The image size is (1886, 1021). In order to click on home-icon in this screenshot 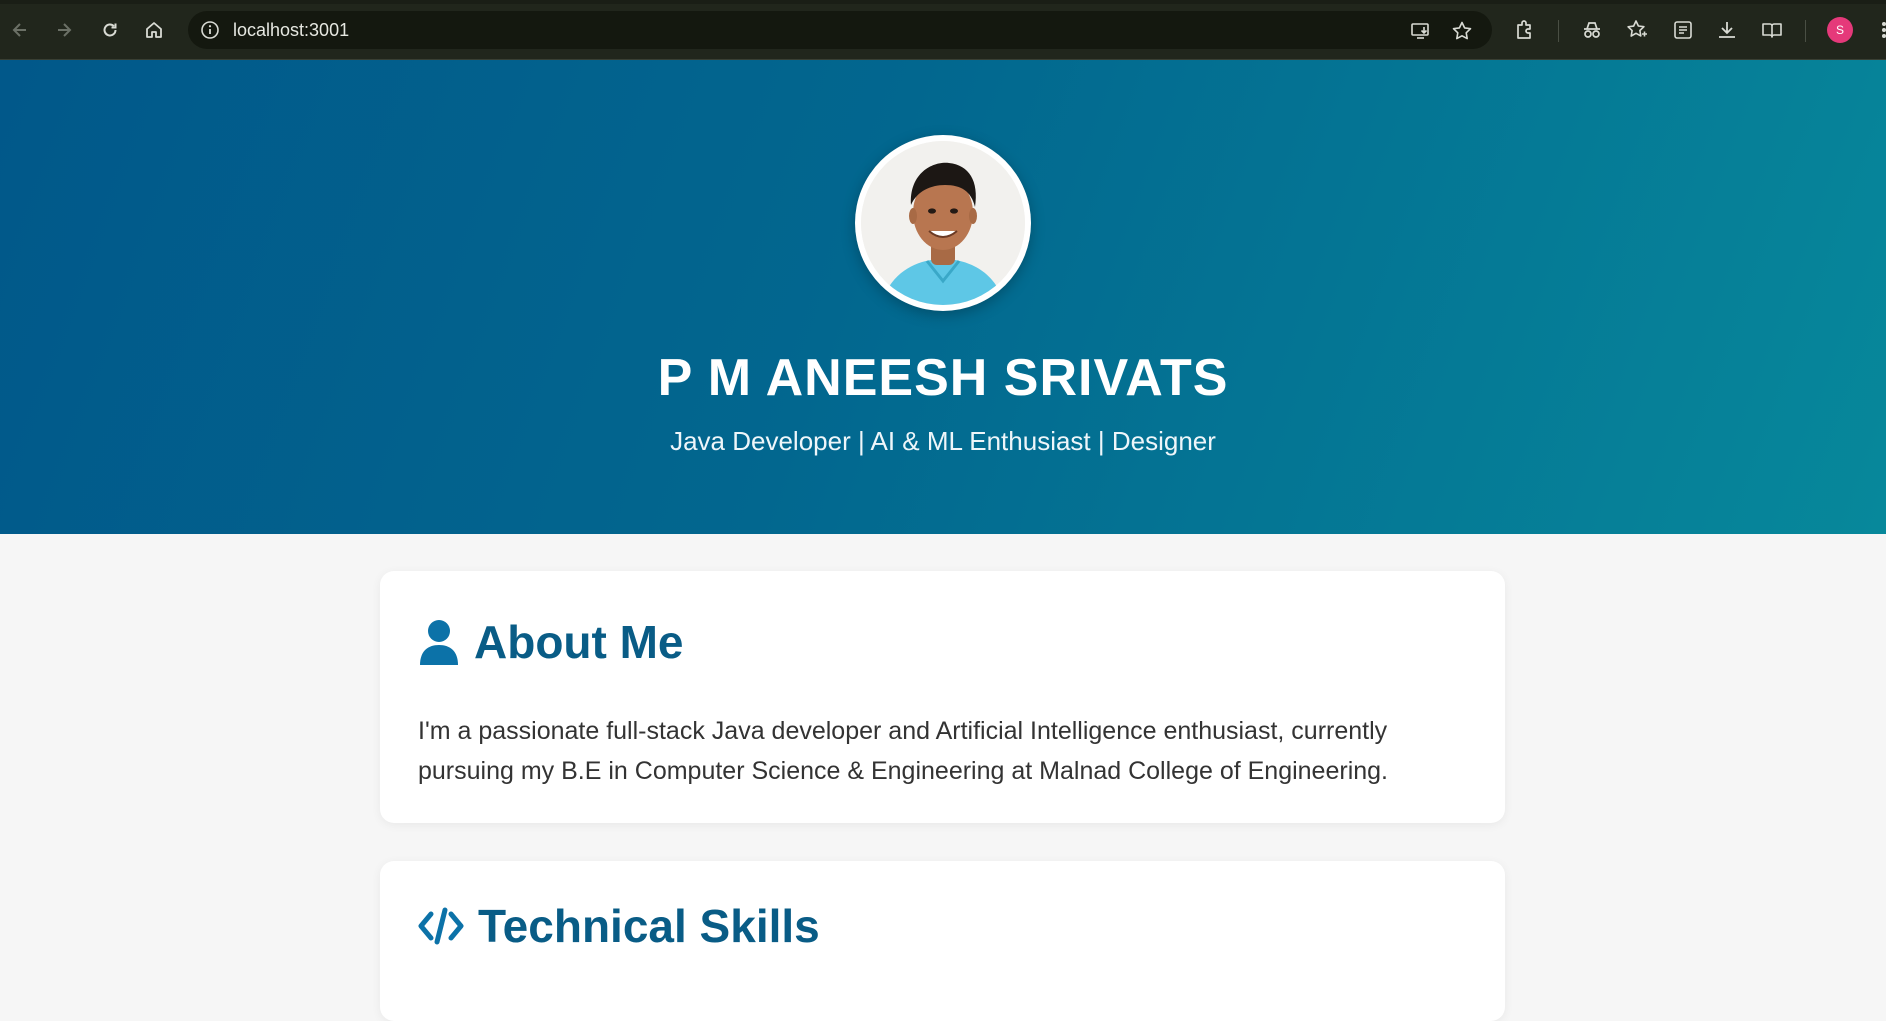, I will do `click(154, 30)`.